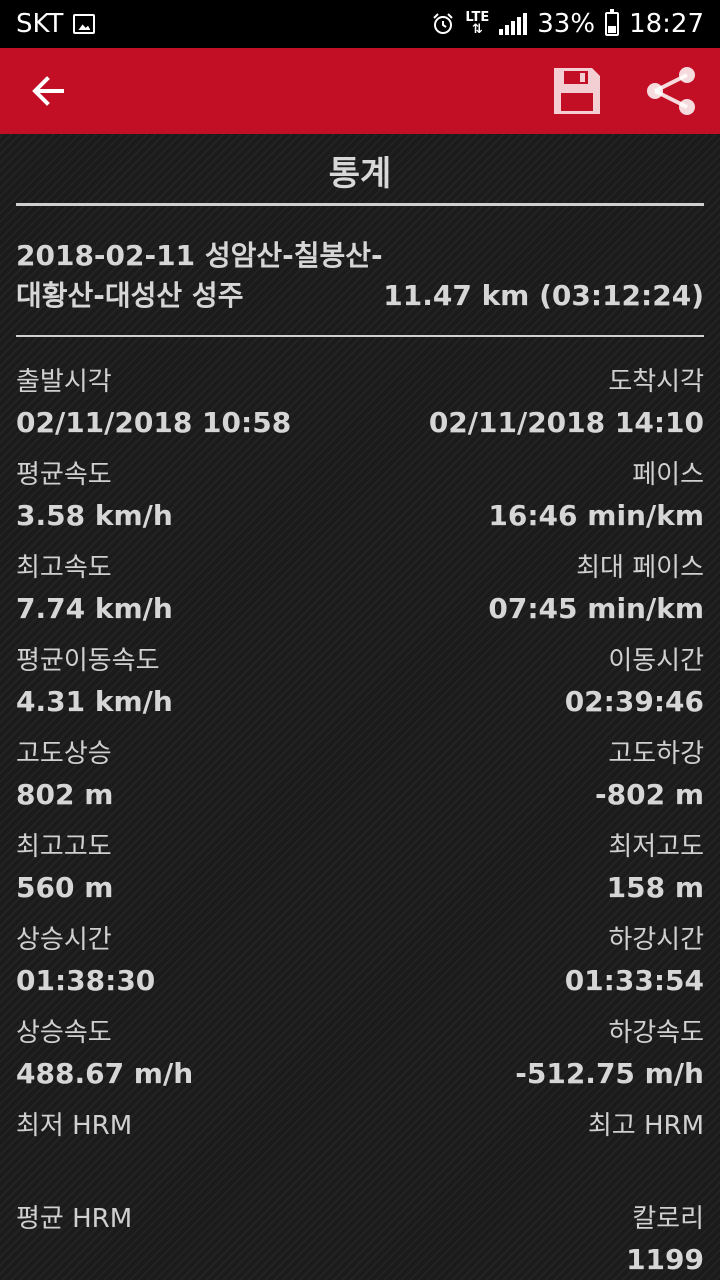 The height and width of the screenshot is (1280, 720). What do you see at coordinates (360, 760) in the screenshot?
I see `stat-row: 고도상승 802 m 고도하강 -802 m` at bounding box center [360, 760].